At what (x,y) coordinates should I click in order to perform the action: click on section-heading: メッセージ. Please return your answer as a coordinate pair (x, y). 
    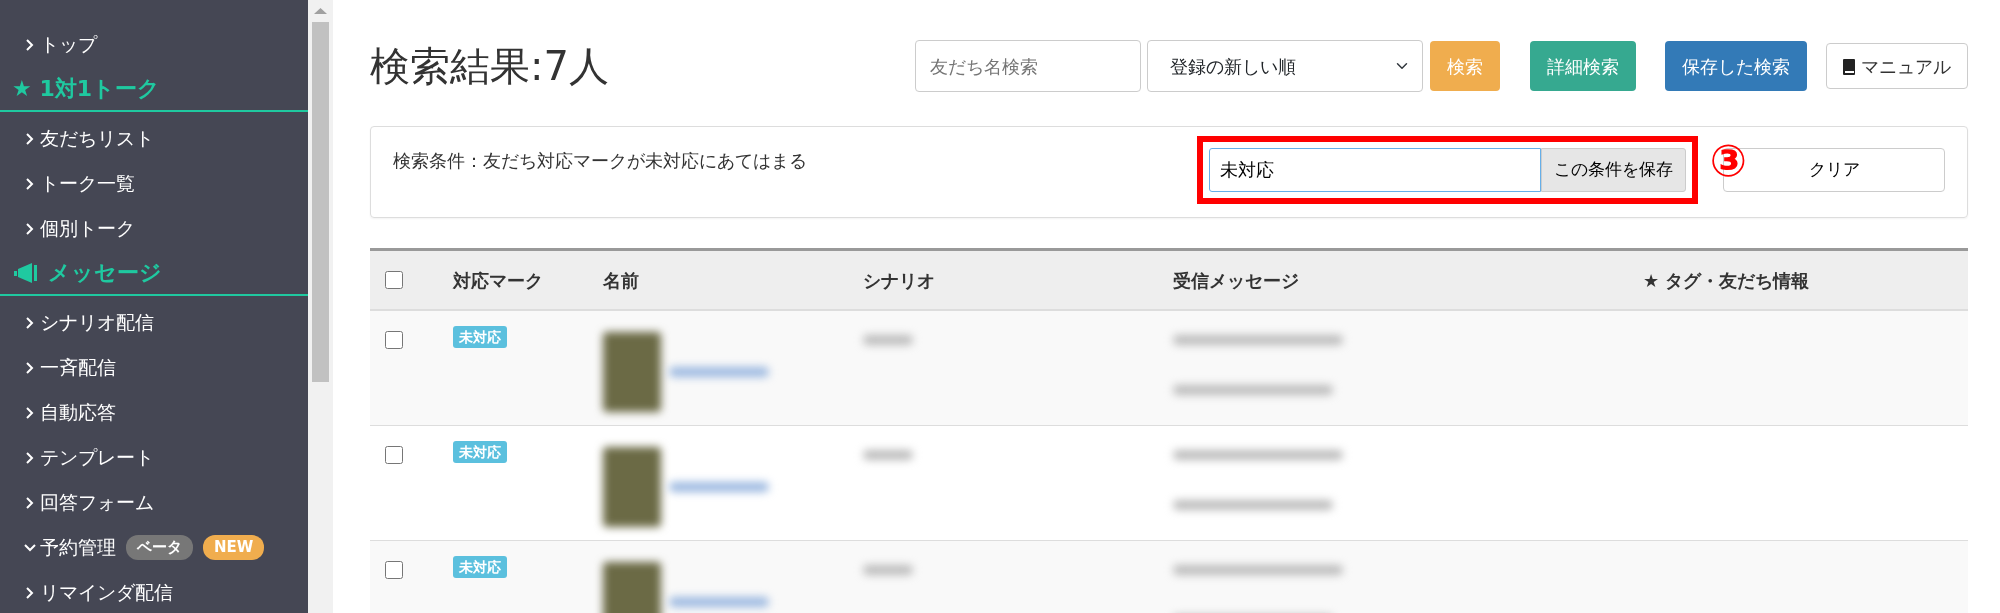
    Looking at the image, I should click on (105, 273).